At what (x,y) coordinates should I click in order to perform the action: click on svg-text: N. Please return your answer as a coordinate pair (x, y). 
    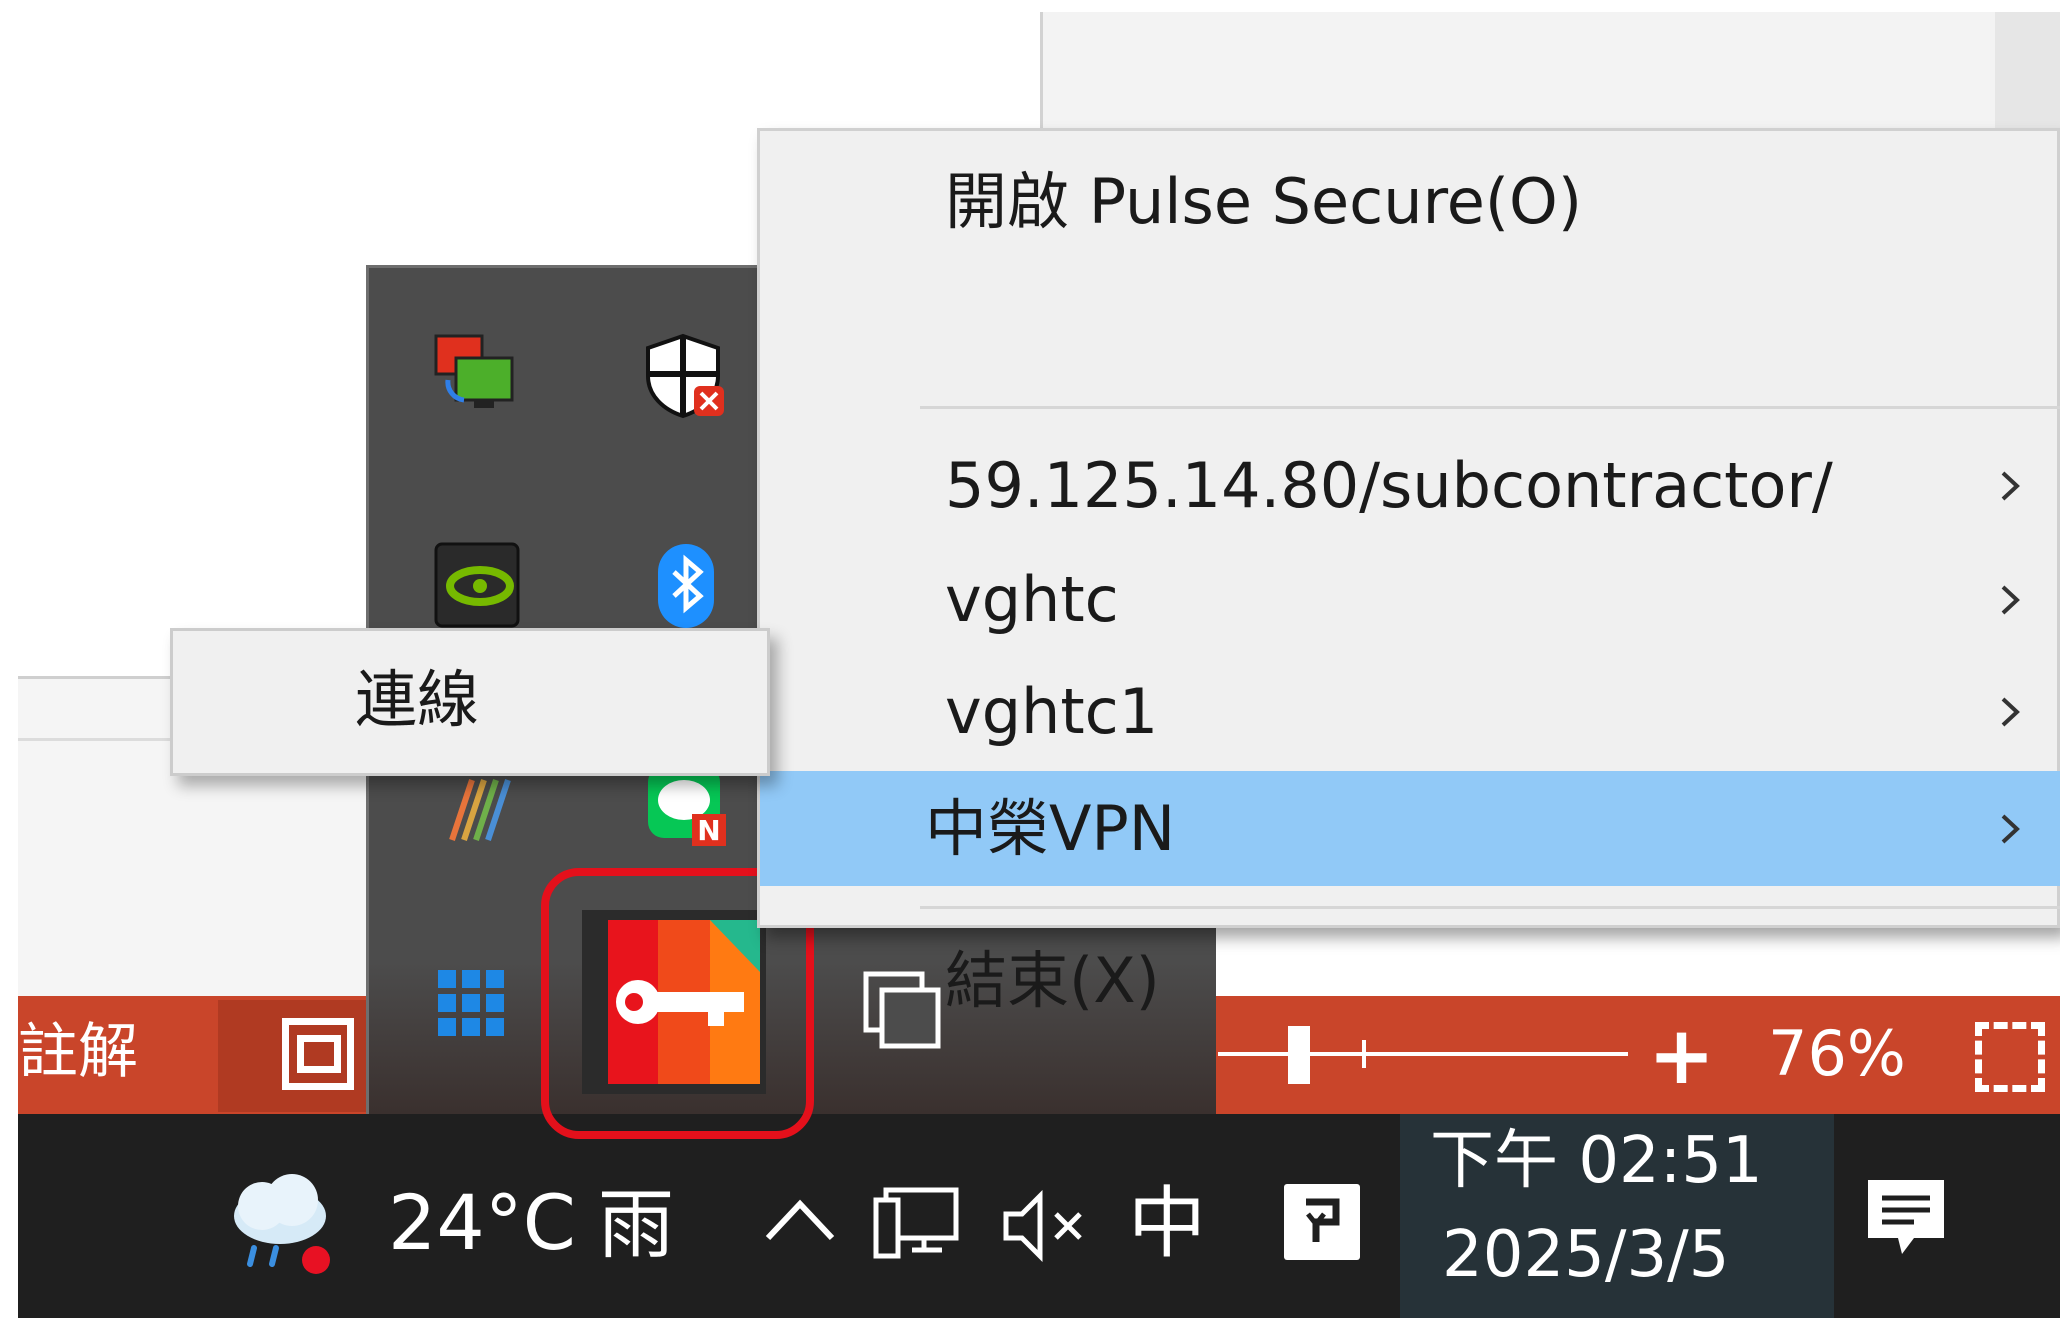
    Looking at the image, I should click on (708, 830).